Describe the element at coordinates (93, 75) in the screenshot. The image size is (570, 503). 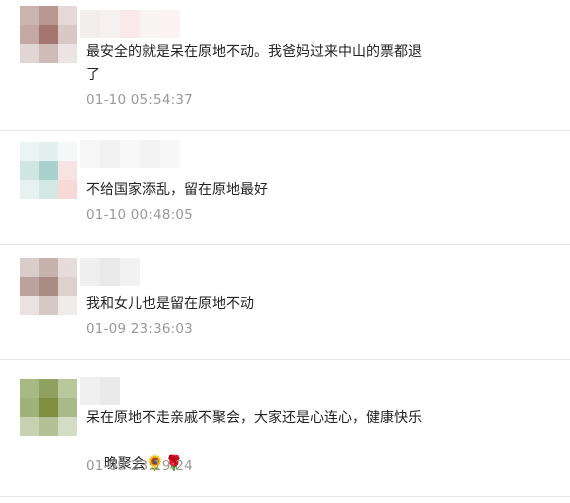
I see `comment-text-continued: 了` at that location.